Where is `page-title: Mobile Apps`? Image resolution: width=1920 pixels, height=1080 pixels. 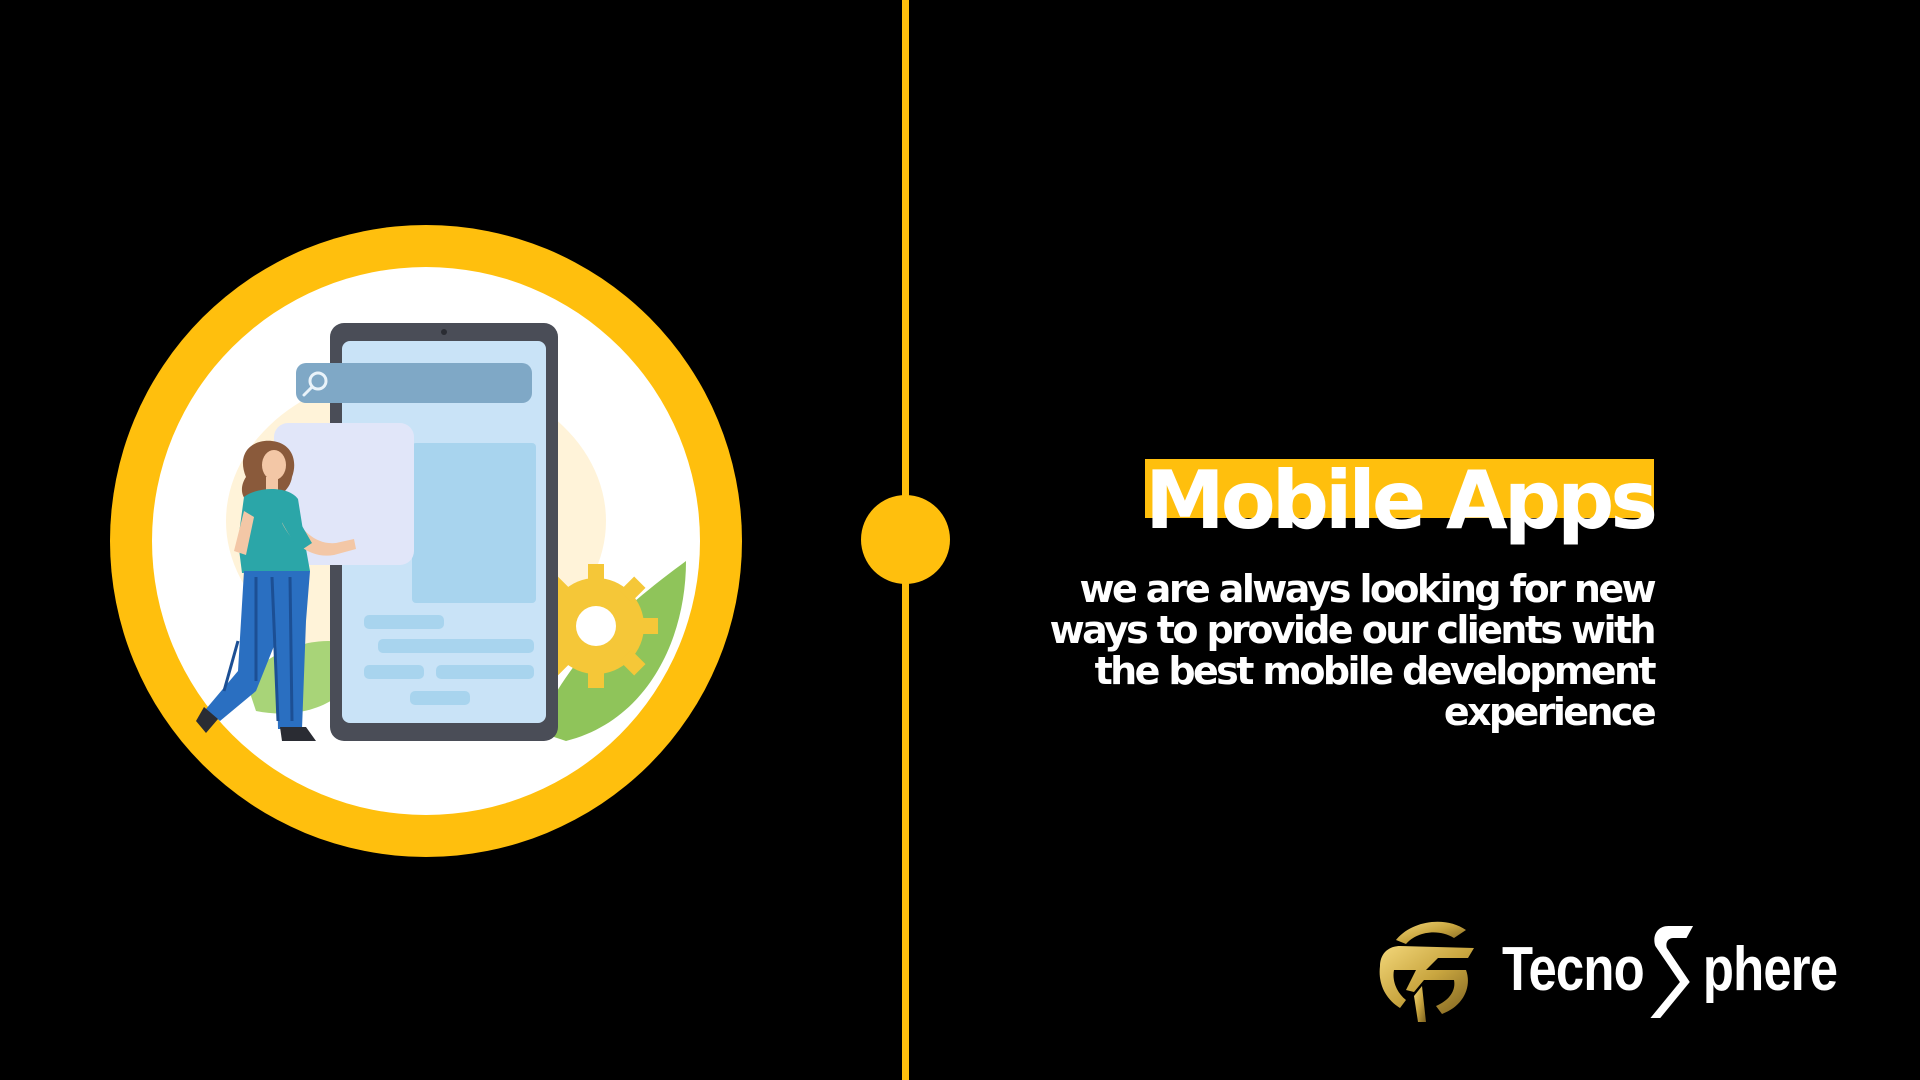
page-title: Mobile Apps is located at coordinates (1401, 500).